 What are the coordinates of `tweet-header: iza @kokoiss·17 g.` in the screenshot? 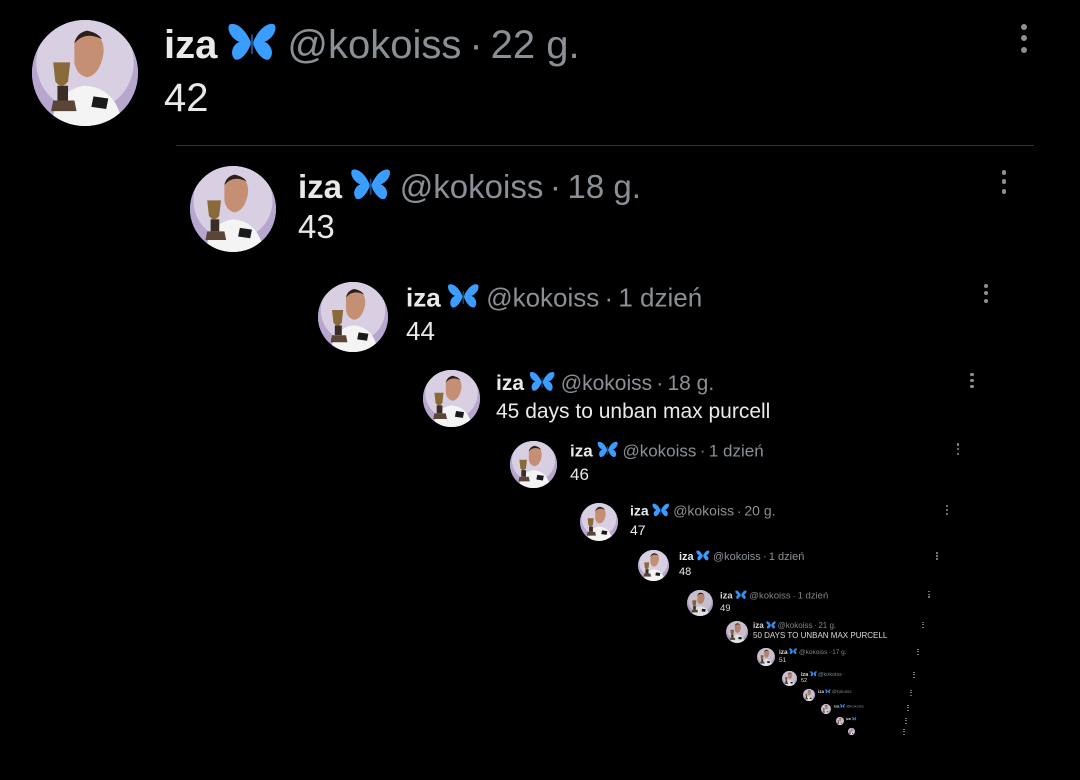 It's located at (813, 652).